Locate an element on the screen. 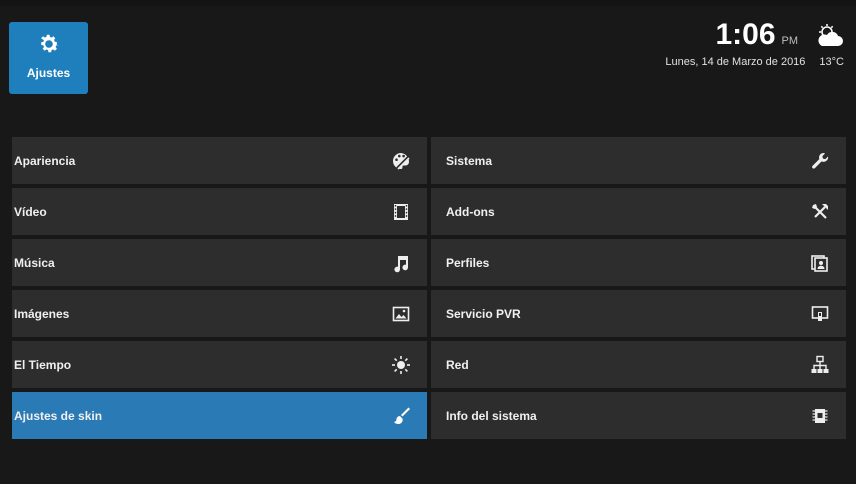  menu-item-label: El Tiempo is located at coordinates (43, 364).